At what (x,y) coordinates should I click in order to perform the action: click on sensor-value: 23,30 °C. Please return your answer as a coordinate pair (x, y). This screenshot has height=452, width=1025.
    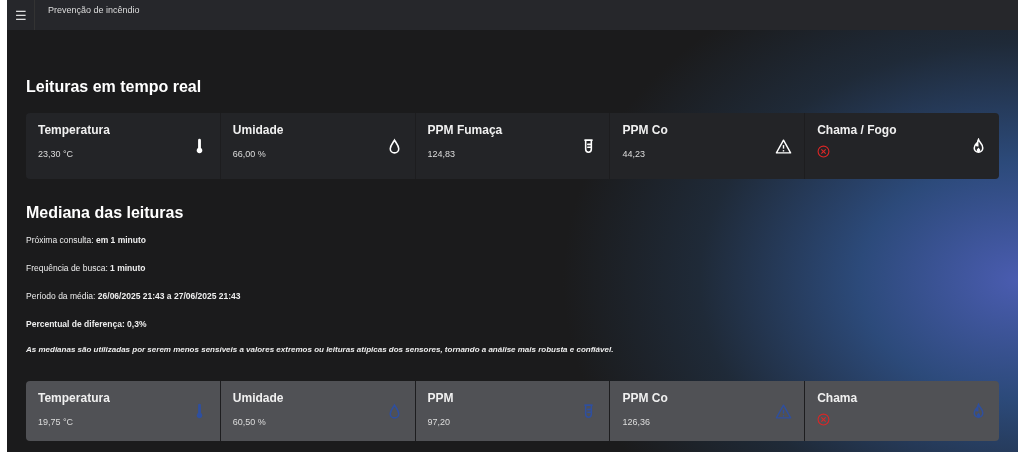
    Looking at the image, I should click on (56, 154).